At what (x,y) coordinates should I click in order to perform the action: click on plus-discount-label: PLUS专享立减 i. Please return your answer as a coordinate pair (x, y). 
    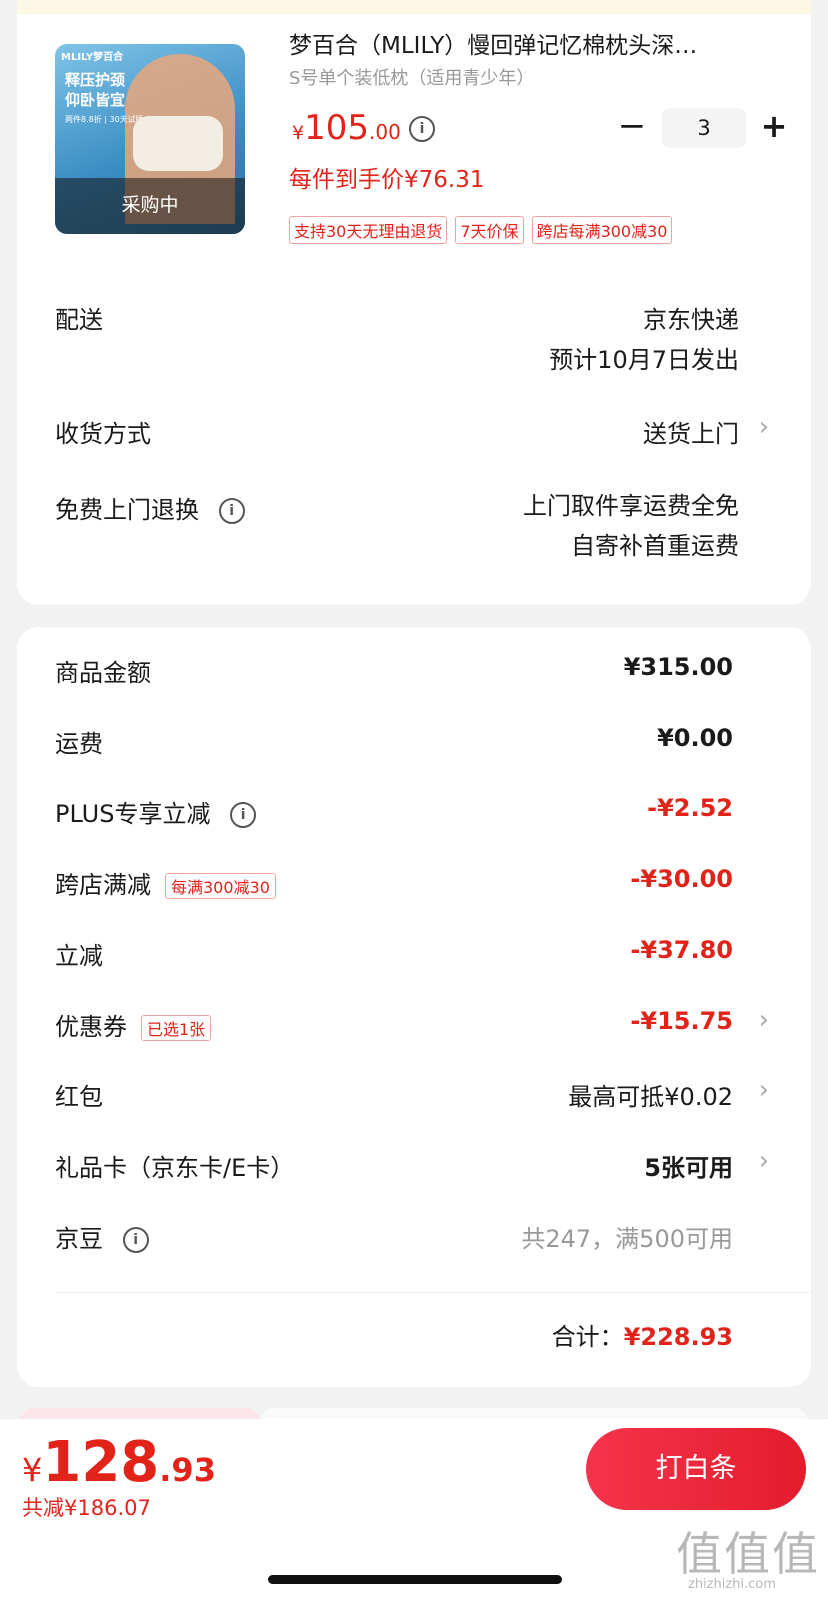
    Looking at the image, I should click on (156, 811).